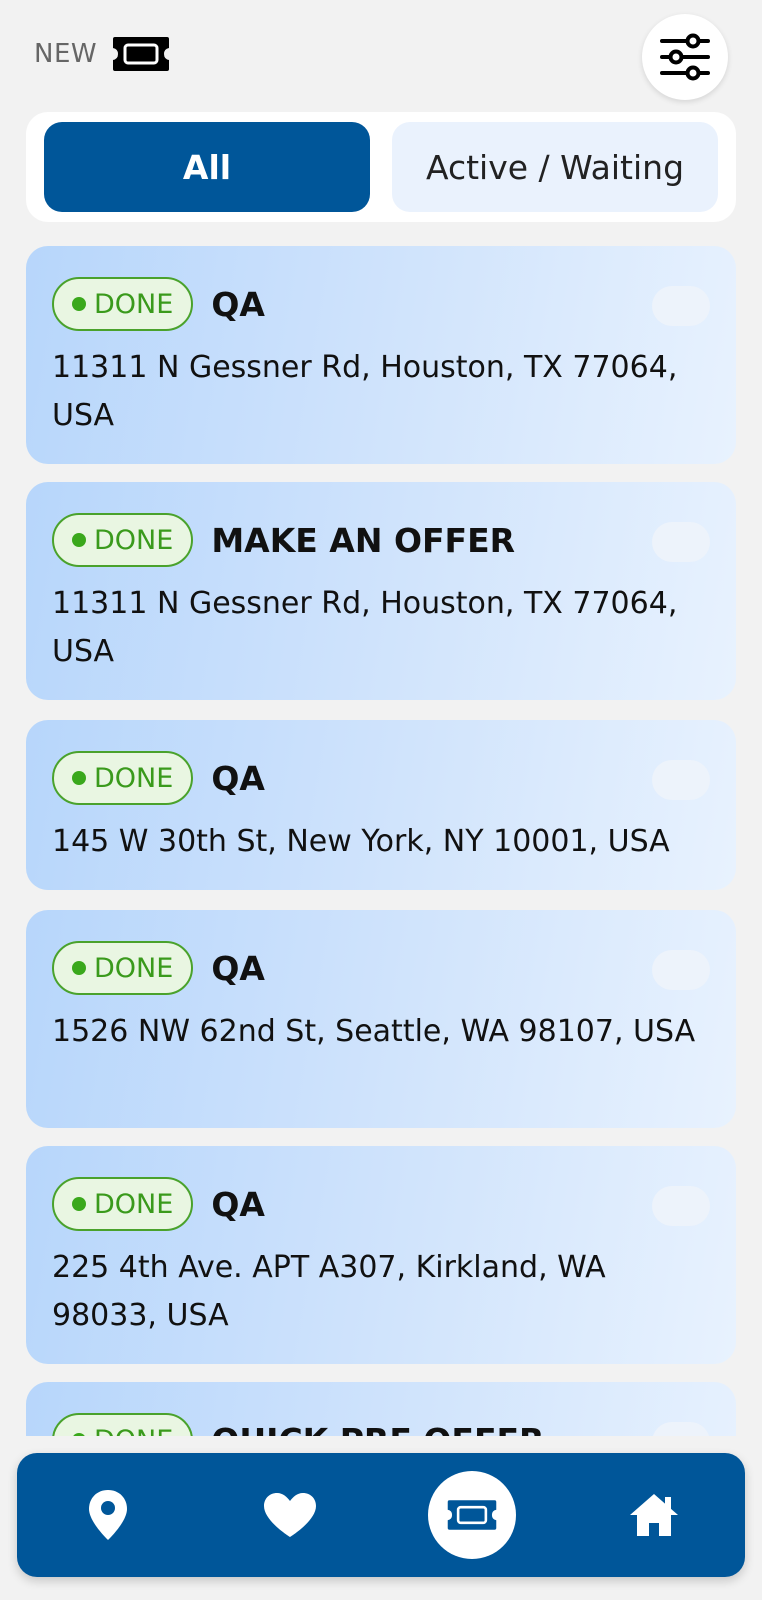  I want to click on tab-all: All, so click(207, 167).